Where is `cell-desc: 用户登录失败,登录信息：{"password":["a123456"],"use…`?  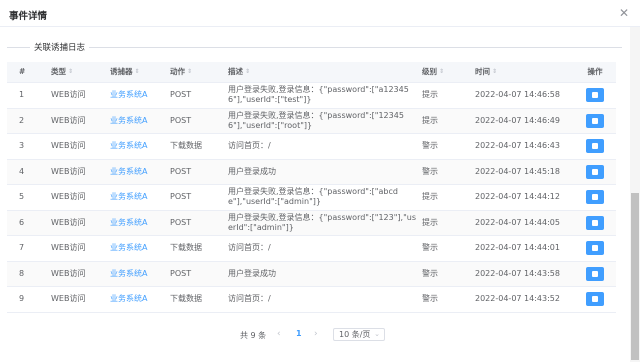 cell-desc: 用户登录失败,登录信息：{"password":["a123456"],"use… is located at coordinates (322, 95).